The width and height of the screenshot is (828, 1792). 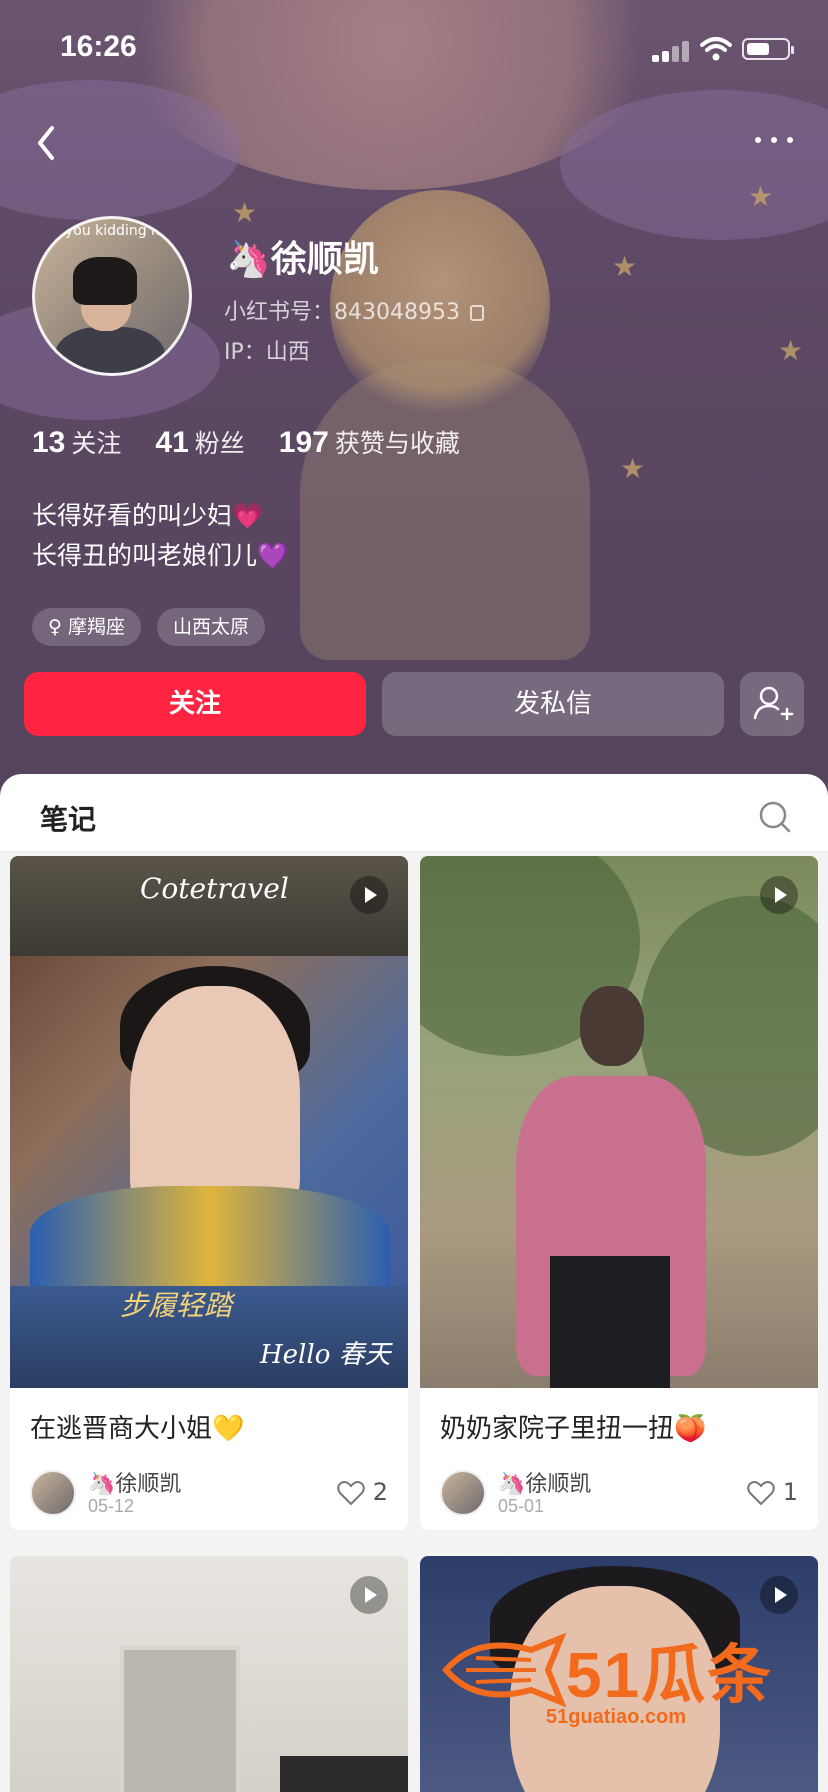 I want to click on tag-zodiac: ♀ 摩羯座, so click(x=86, y=627).